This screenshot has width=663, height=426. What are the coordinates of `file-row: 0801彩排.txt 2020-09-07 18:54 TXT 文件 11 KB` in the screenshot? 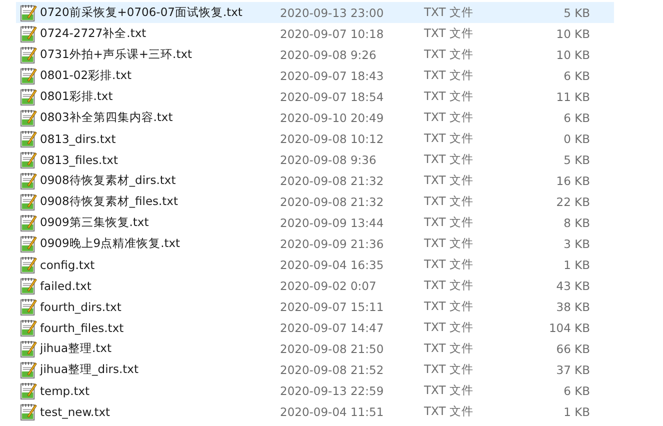 It's located at (315, 96).